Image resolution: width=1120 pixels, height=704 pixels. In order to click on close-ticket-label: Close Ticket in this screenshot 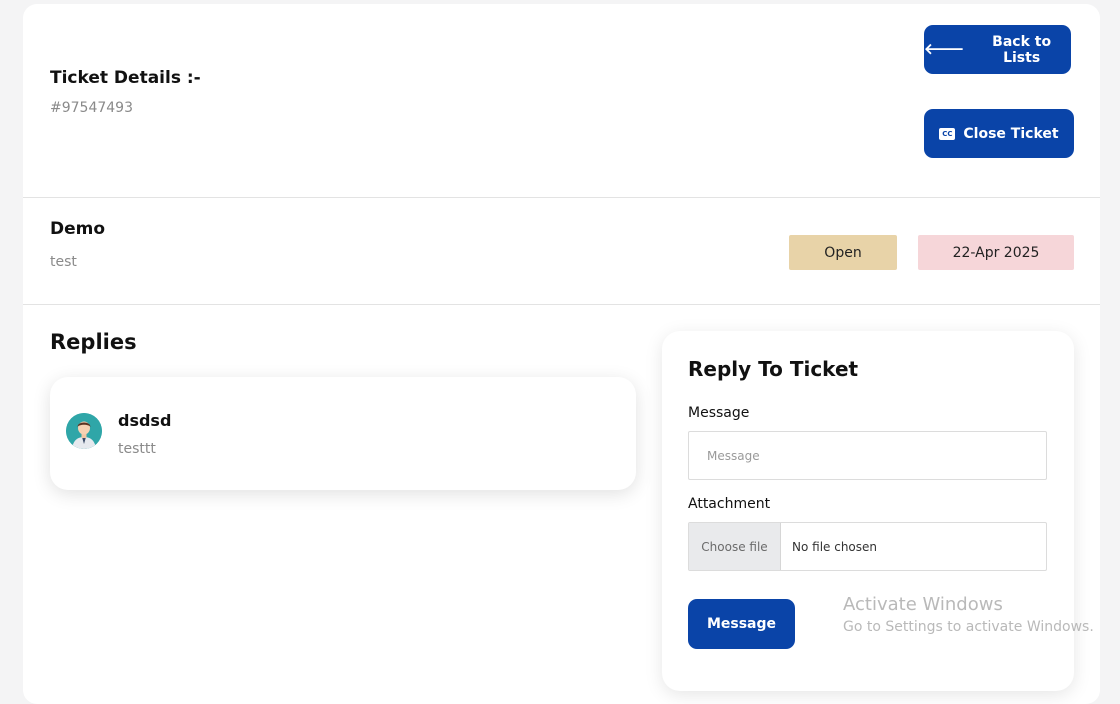, I will do `click(1011, 133)`.